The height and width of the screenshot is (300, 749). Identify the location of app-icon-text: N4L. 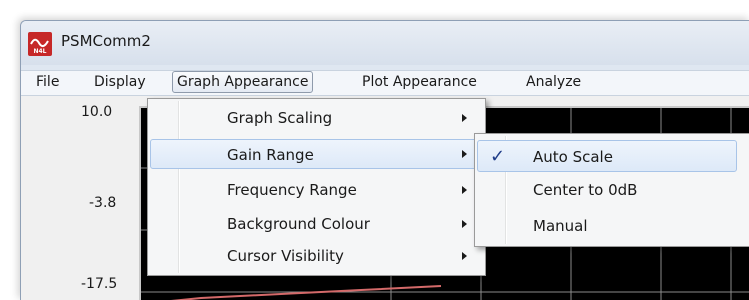
(40, 51).